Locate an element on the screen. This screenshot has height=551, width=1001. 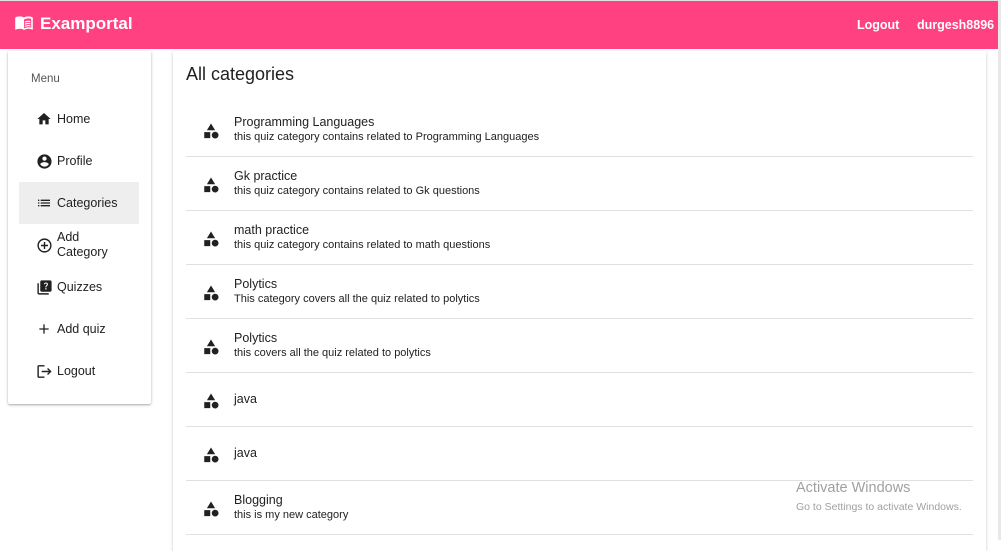
list-icon is located at coordinates (44, 203).